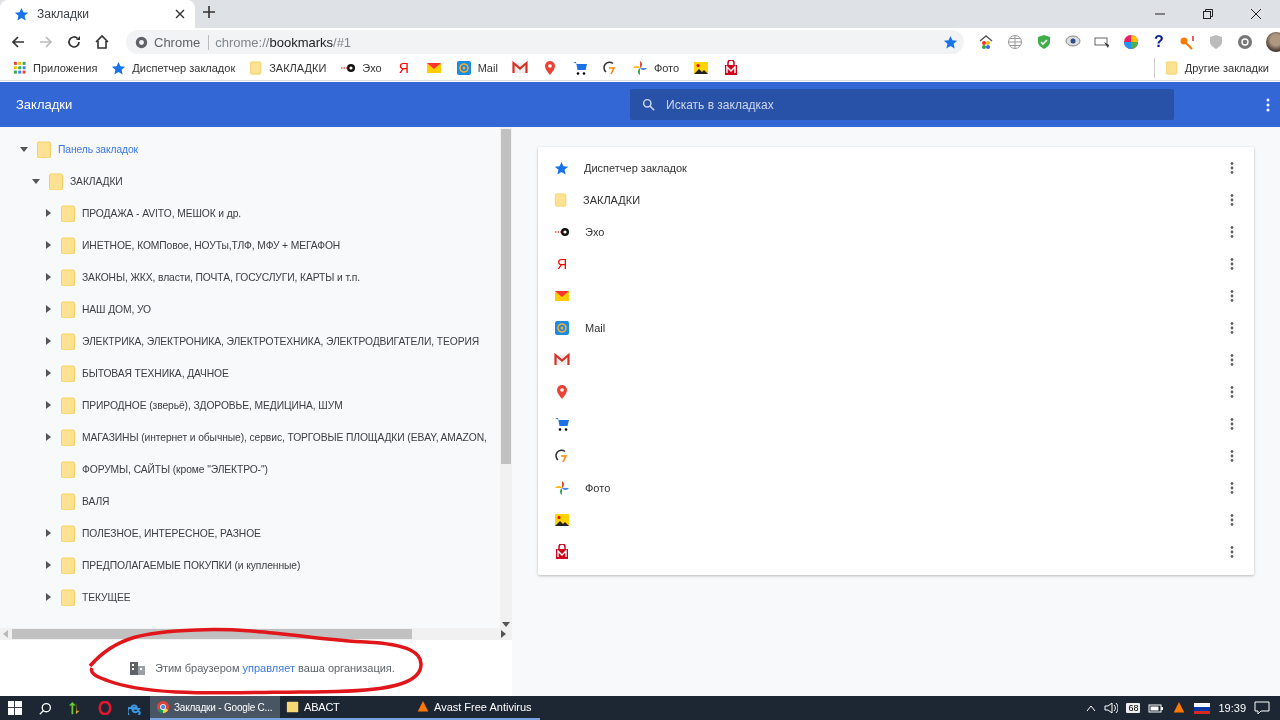  What do you see at coordinates (1213, 68) in the screenshot?
I see `other-bookmarks: Другие закладки` at bounding box center [1213, 68].